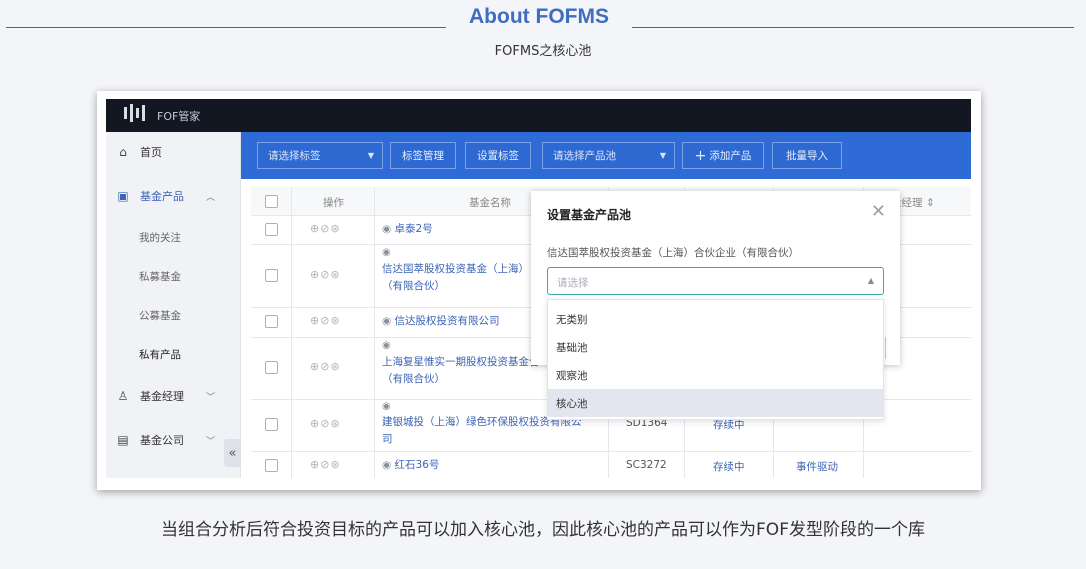 The height and width of the screenshot is (569, 1086). What do you see at coordinates (538, 115) in the screenshot?
I see `top-bar: FOF管家` at bounding box center [538, 115].